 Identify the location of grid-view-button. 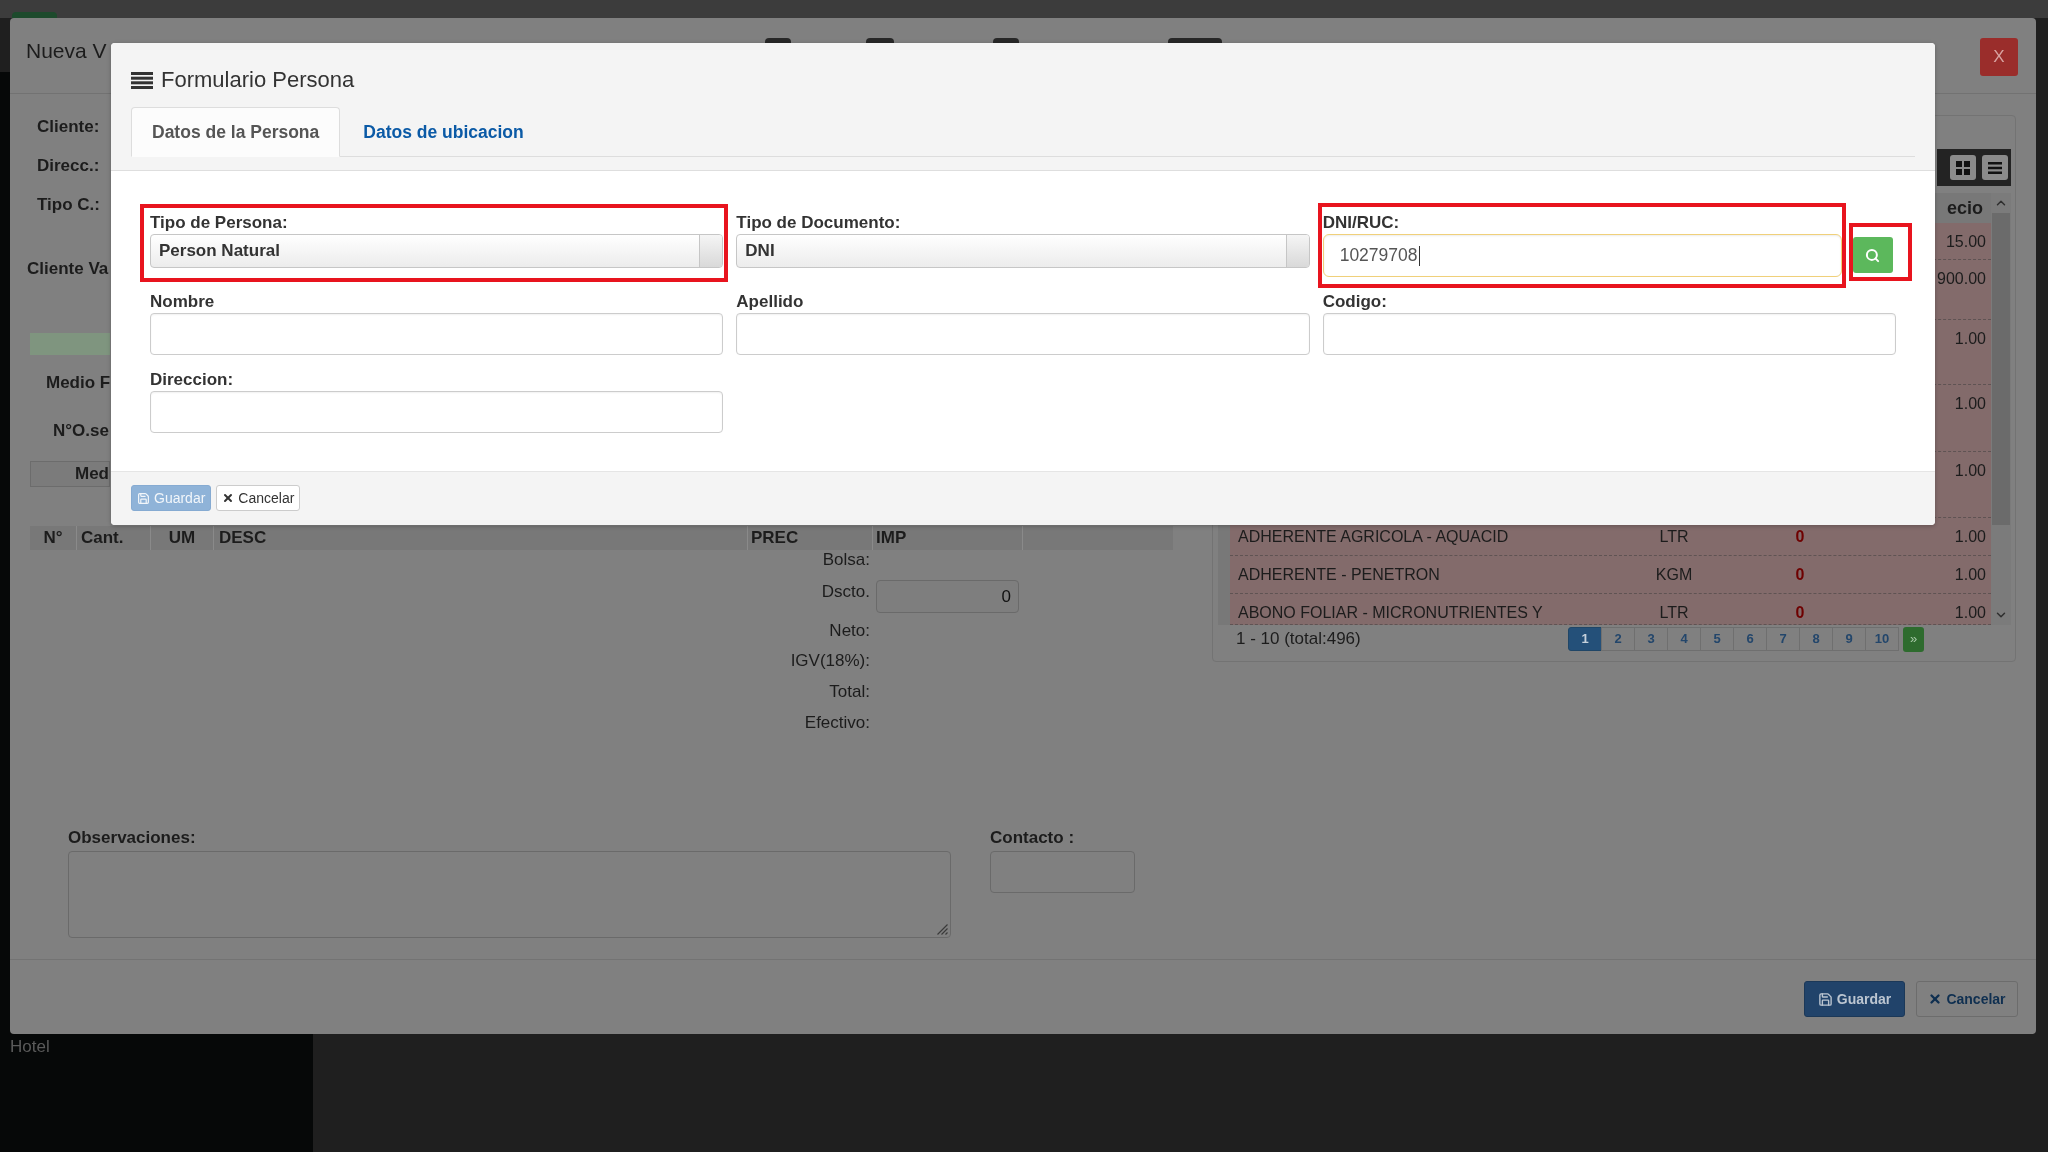
(1963, 167).